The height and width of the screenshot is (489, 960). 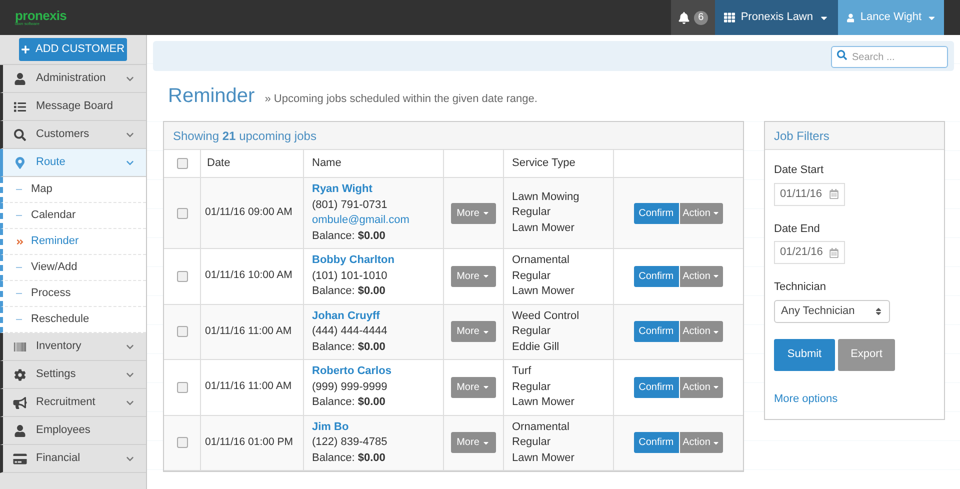 What do you see at coordinates (350, 276) in the screenshot?
I see `phone-text: (101) 101-1010` at bounding box center [350, 276].